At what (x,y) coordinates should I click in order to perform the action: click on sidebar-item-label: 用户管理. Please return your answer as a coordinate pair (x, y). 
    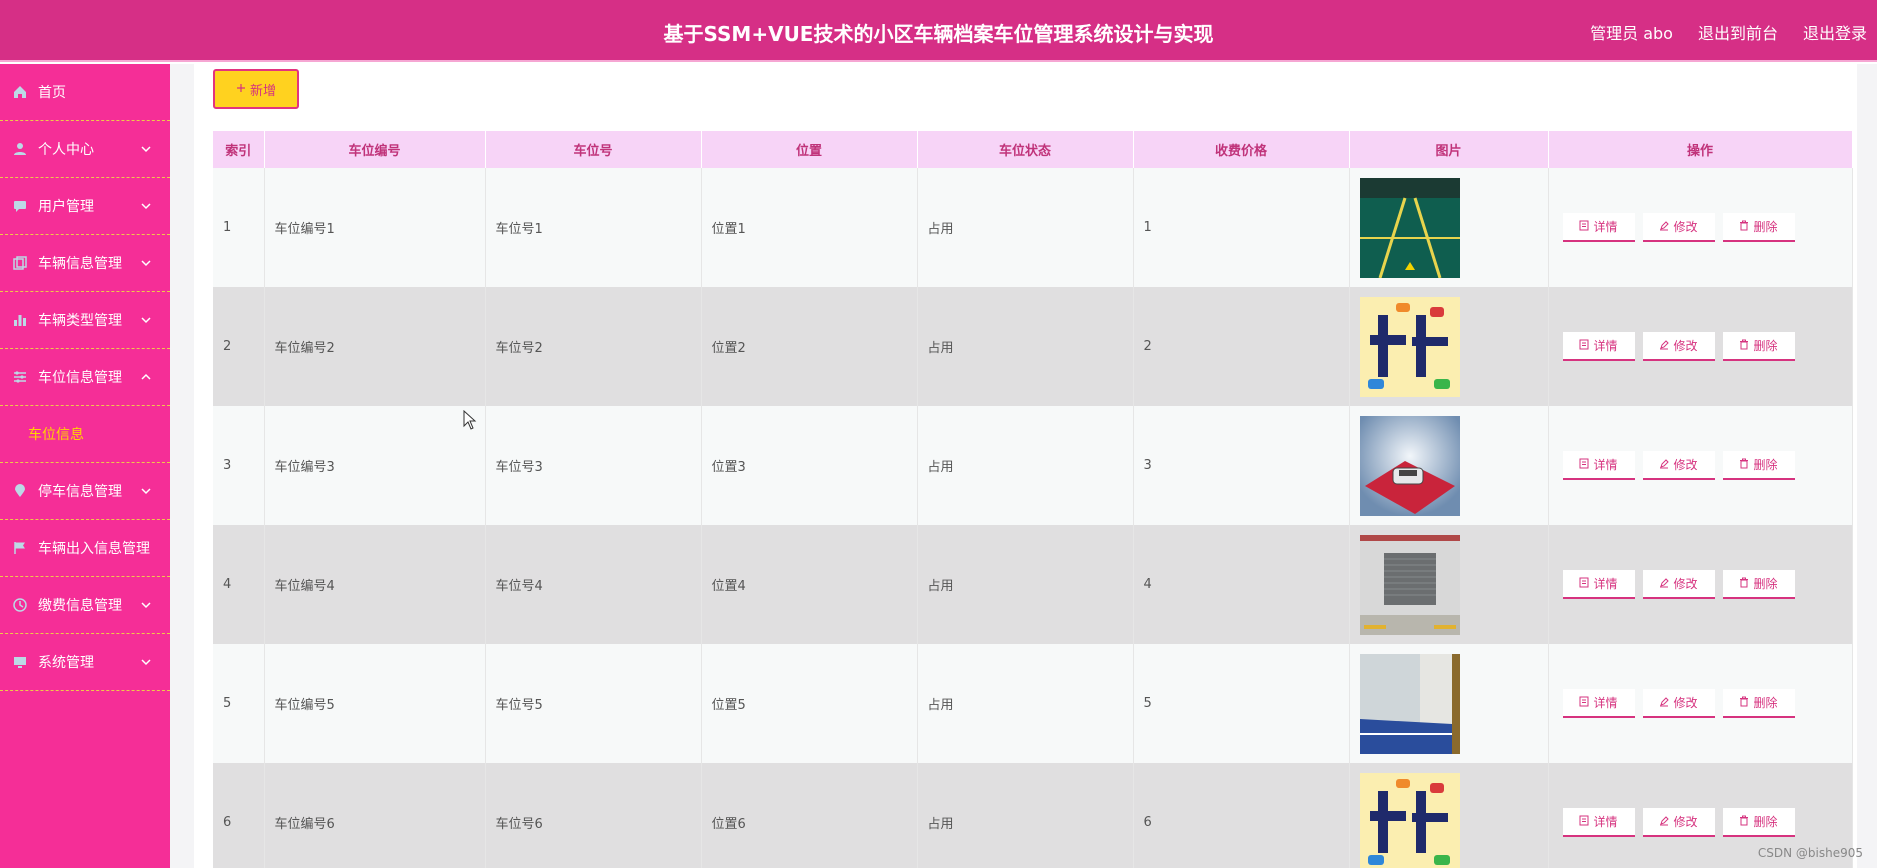
    Looking at the image, I should click on (66, 207).